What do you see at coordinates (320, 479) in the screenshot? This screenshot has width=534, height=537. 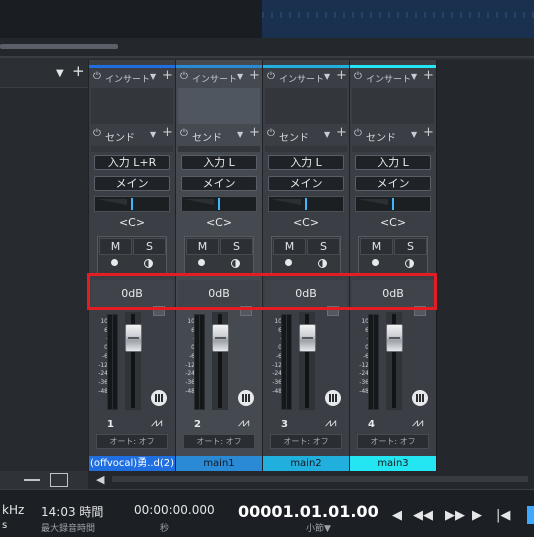 I see `scrollbar-track` at bounding box center [320, 479].